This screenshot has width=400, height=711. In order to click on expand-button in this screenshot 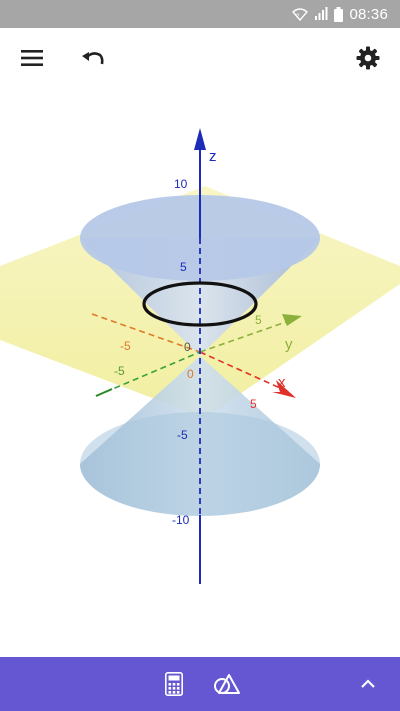, I will do `click(368, 684)`.